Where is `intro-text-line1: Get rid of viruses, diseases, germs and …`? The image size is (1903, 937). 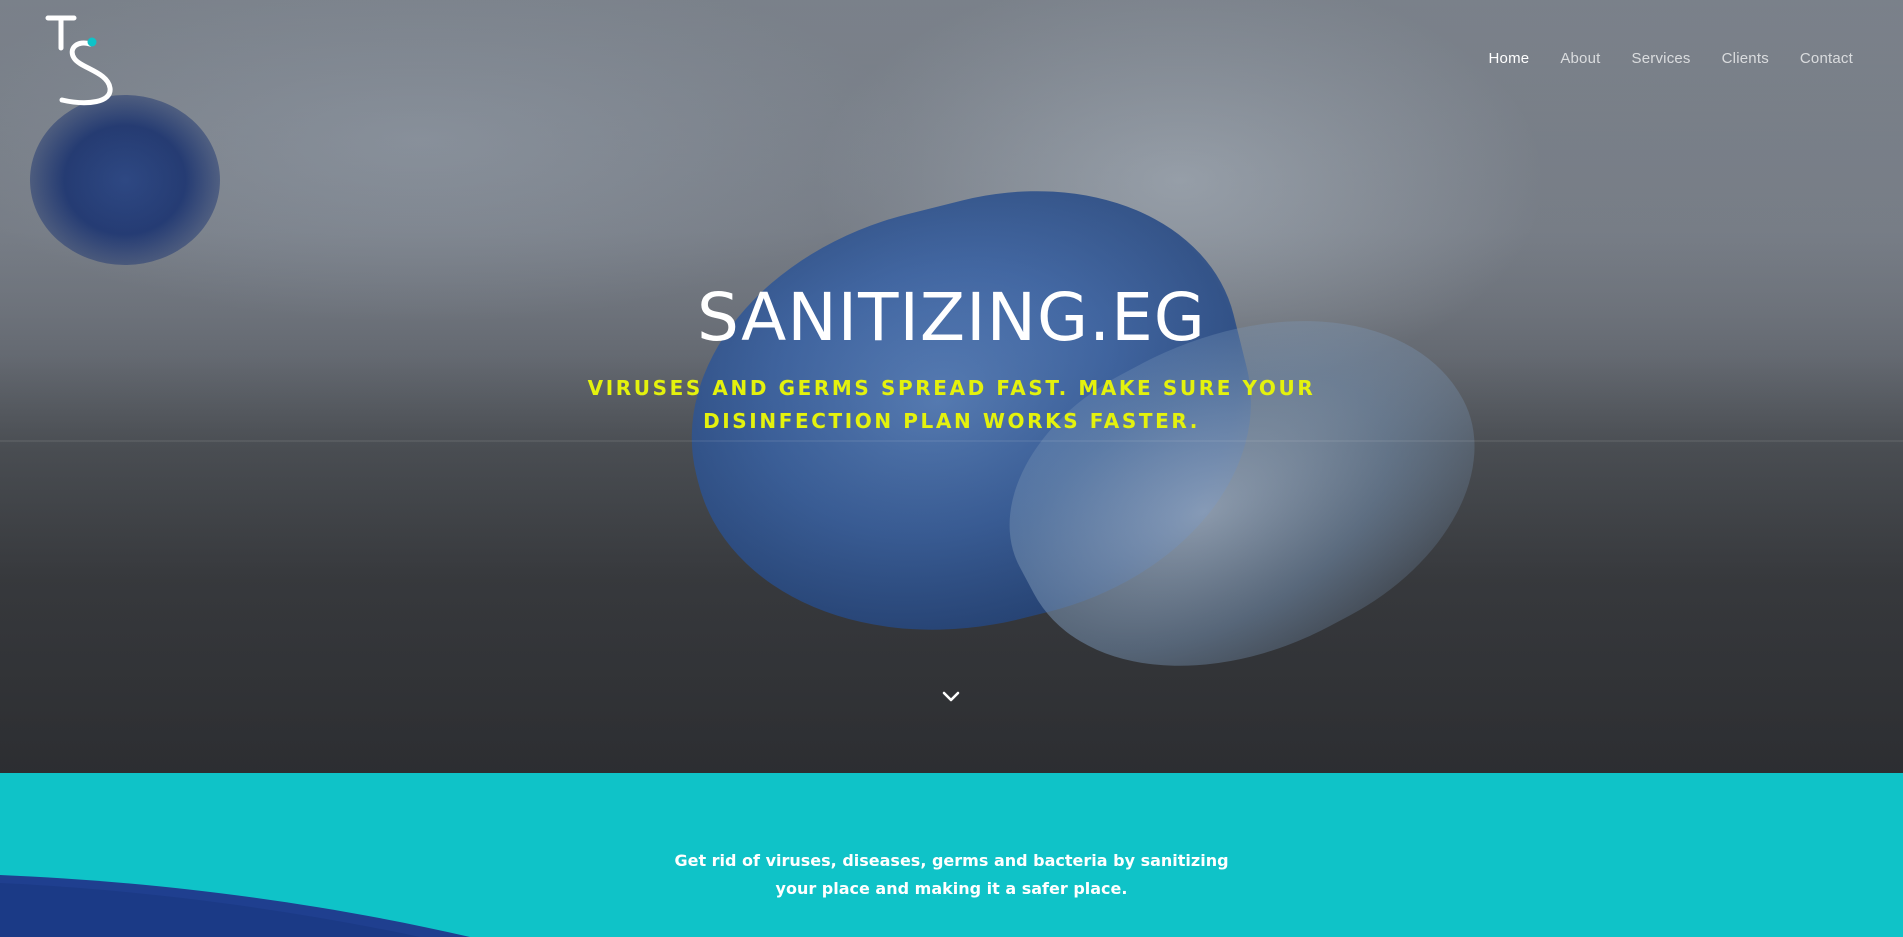
intro-text-line1: Get rid of viruses, diseases, germs and … is located at coordinates (951, 860).